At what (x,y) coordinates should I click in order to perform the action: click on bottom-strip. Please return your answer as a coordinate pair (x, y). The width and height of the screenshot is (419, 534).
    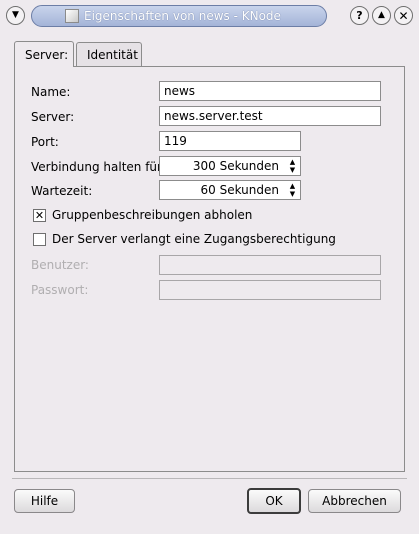
    Looking at the image, I should click on (209, 524).